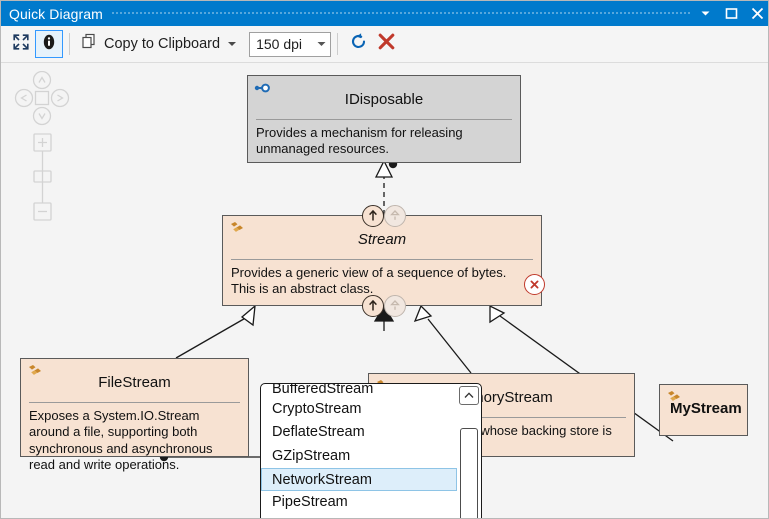 The image size is (769, 519). What do you see at coordinates (401, 13) in the screenshot?
I see `title-bar-grip` at bounding box center [401, 13].